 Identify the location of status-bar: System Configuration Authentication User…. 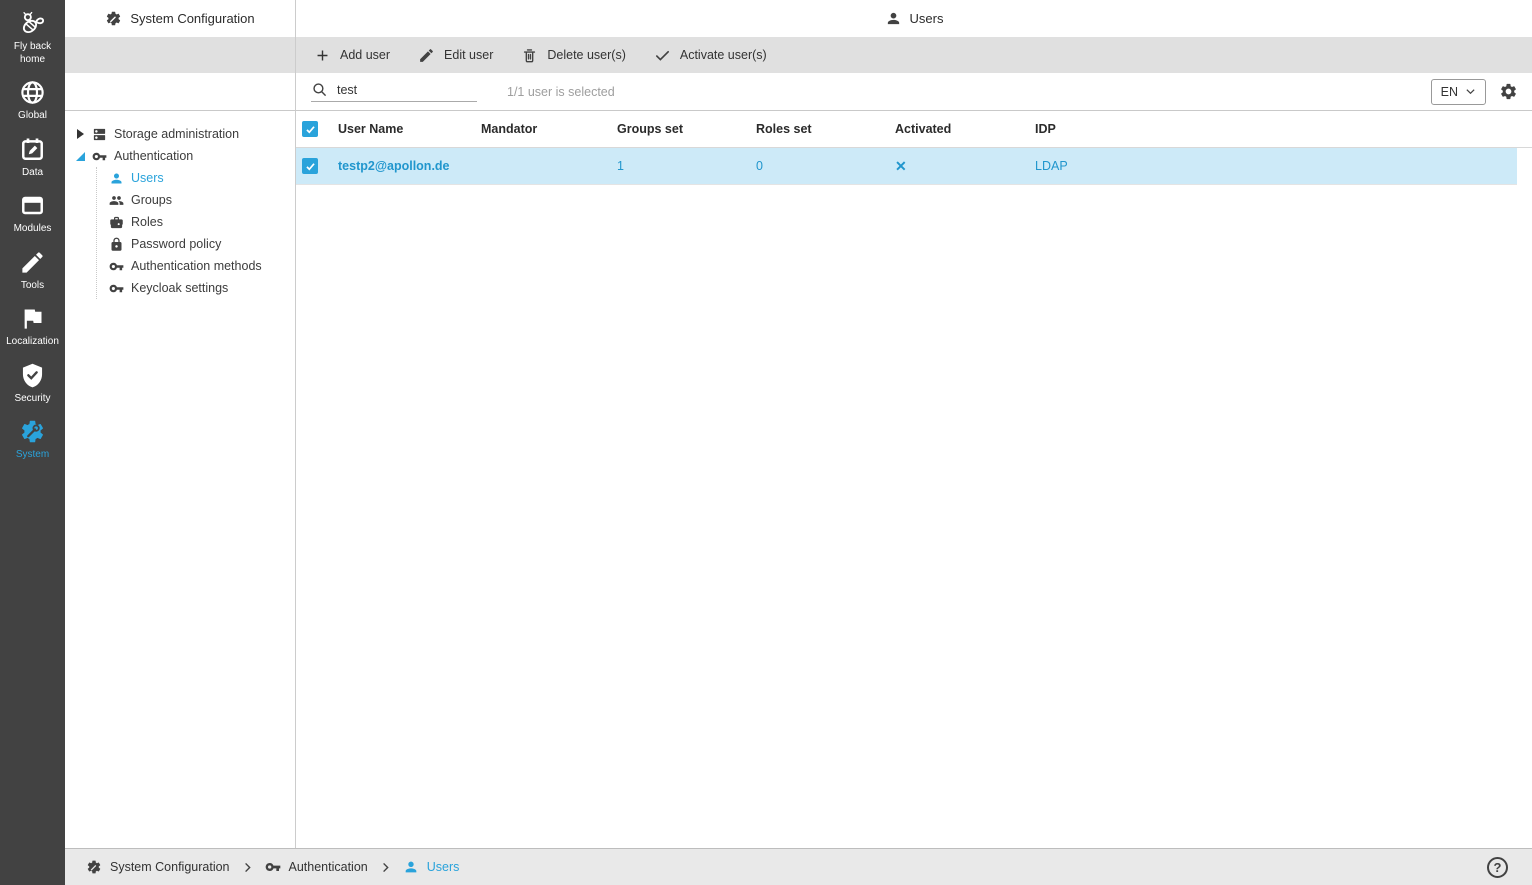
(798, 866).